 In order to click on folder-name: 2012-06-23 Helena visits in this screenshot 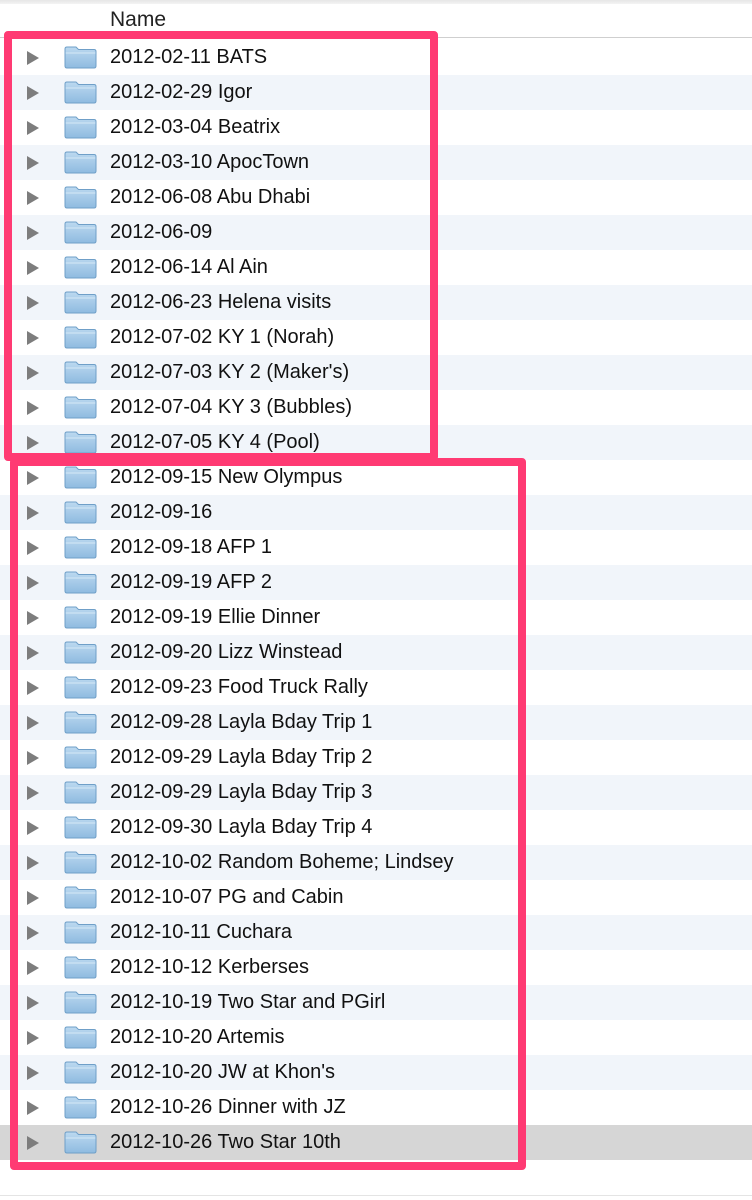, I will do `click(221, 302)`.